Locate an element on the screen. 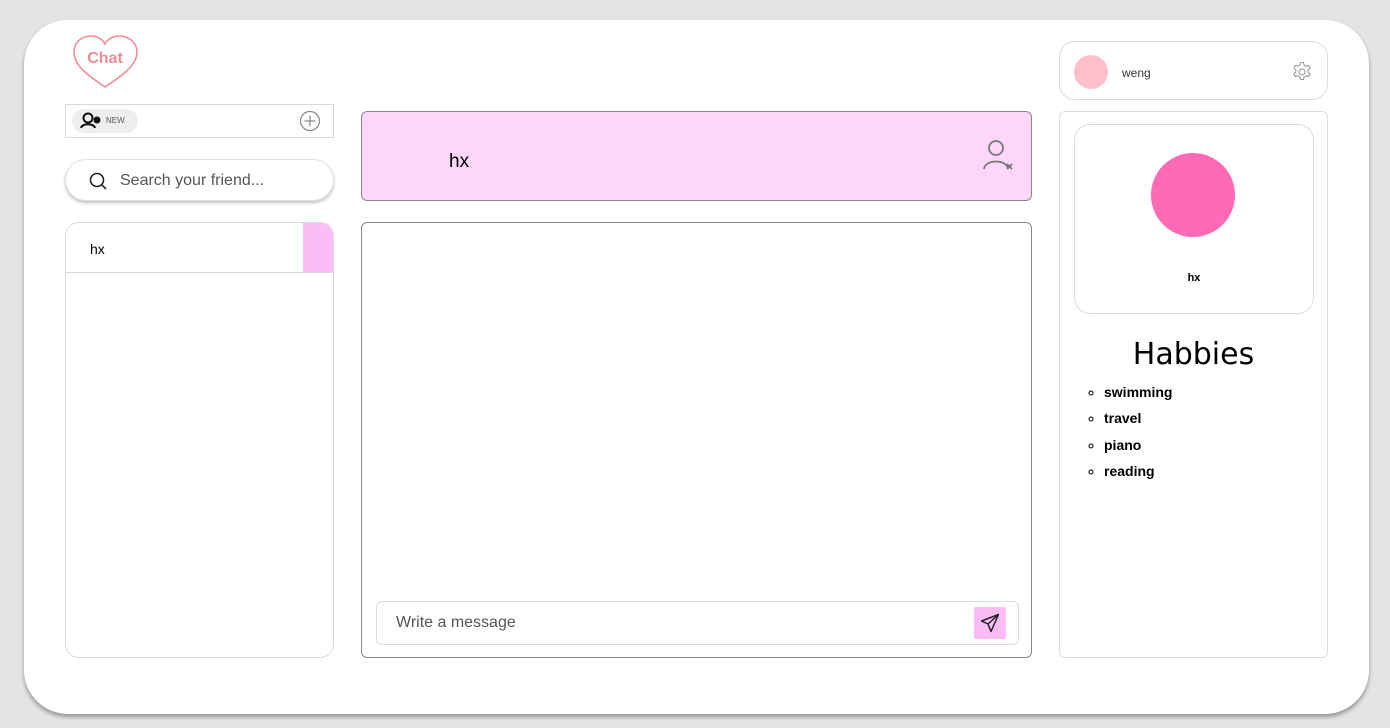 This screenshot has height=728, width=1390. profile-name: hx is located at coordinates (1194, 278).